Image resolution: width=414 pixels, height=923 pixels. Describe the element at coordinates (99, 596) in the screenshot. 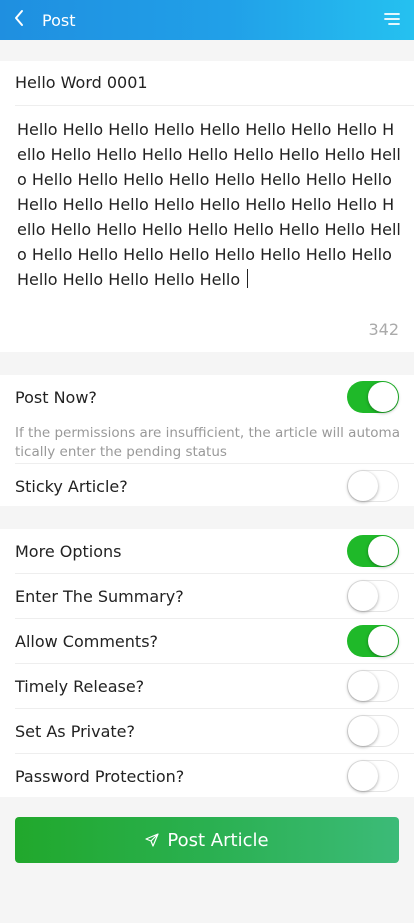

I see `summary-label: Enter The Summary?` at that location.